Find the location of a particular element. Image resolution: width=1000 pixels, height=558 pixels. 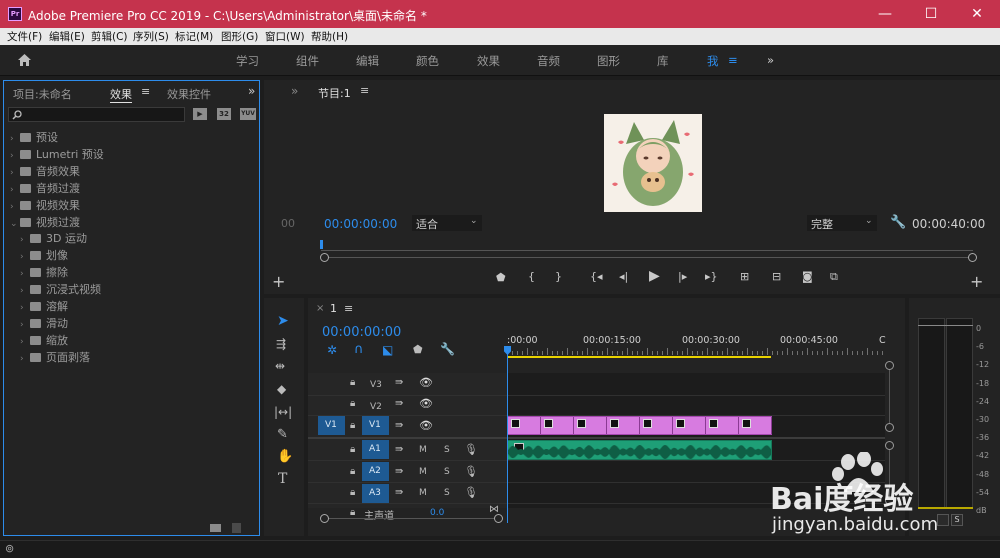

menu-sequence: 序列(S) is located at coordinates (151, 36).